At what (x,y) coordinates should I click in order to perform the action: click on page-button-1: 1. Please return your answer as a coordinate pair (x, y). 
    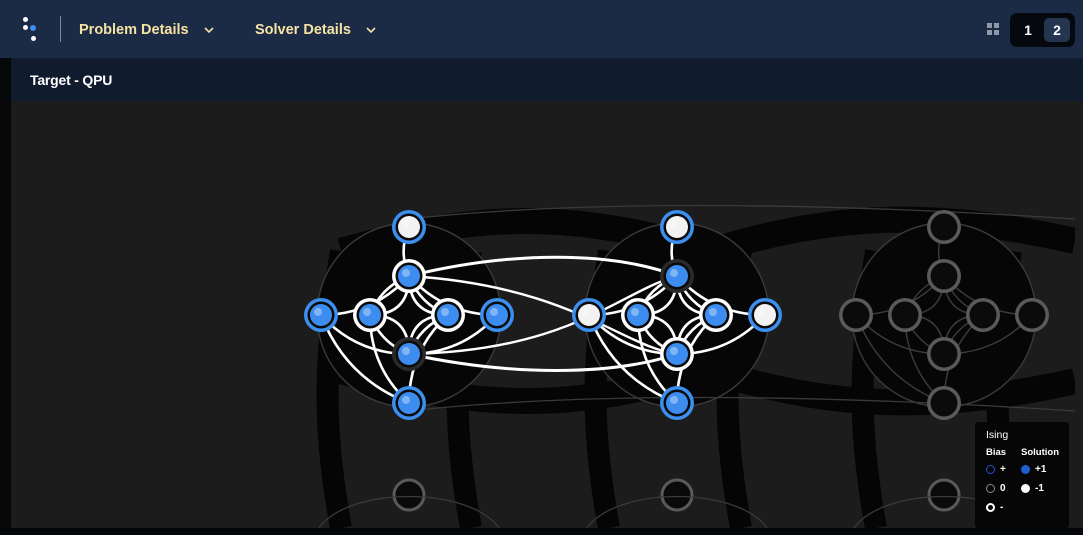
    Looking at the image, I should click on (1028, 30).